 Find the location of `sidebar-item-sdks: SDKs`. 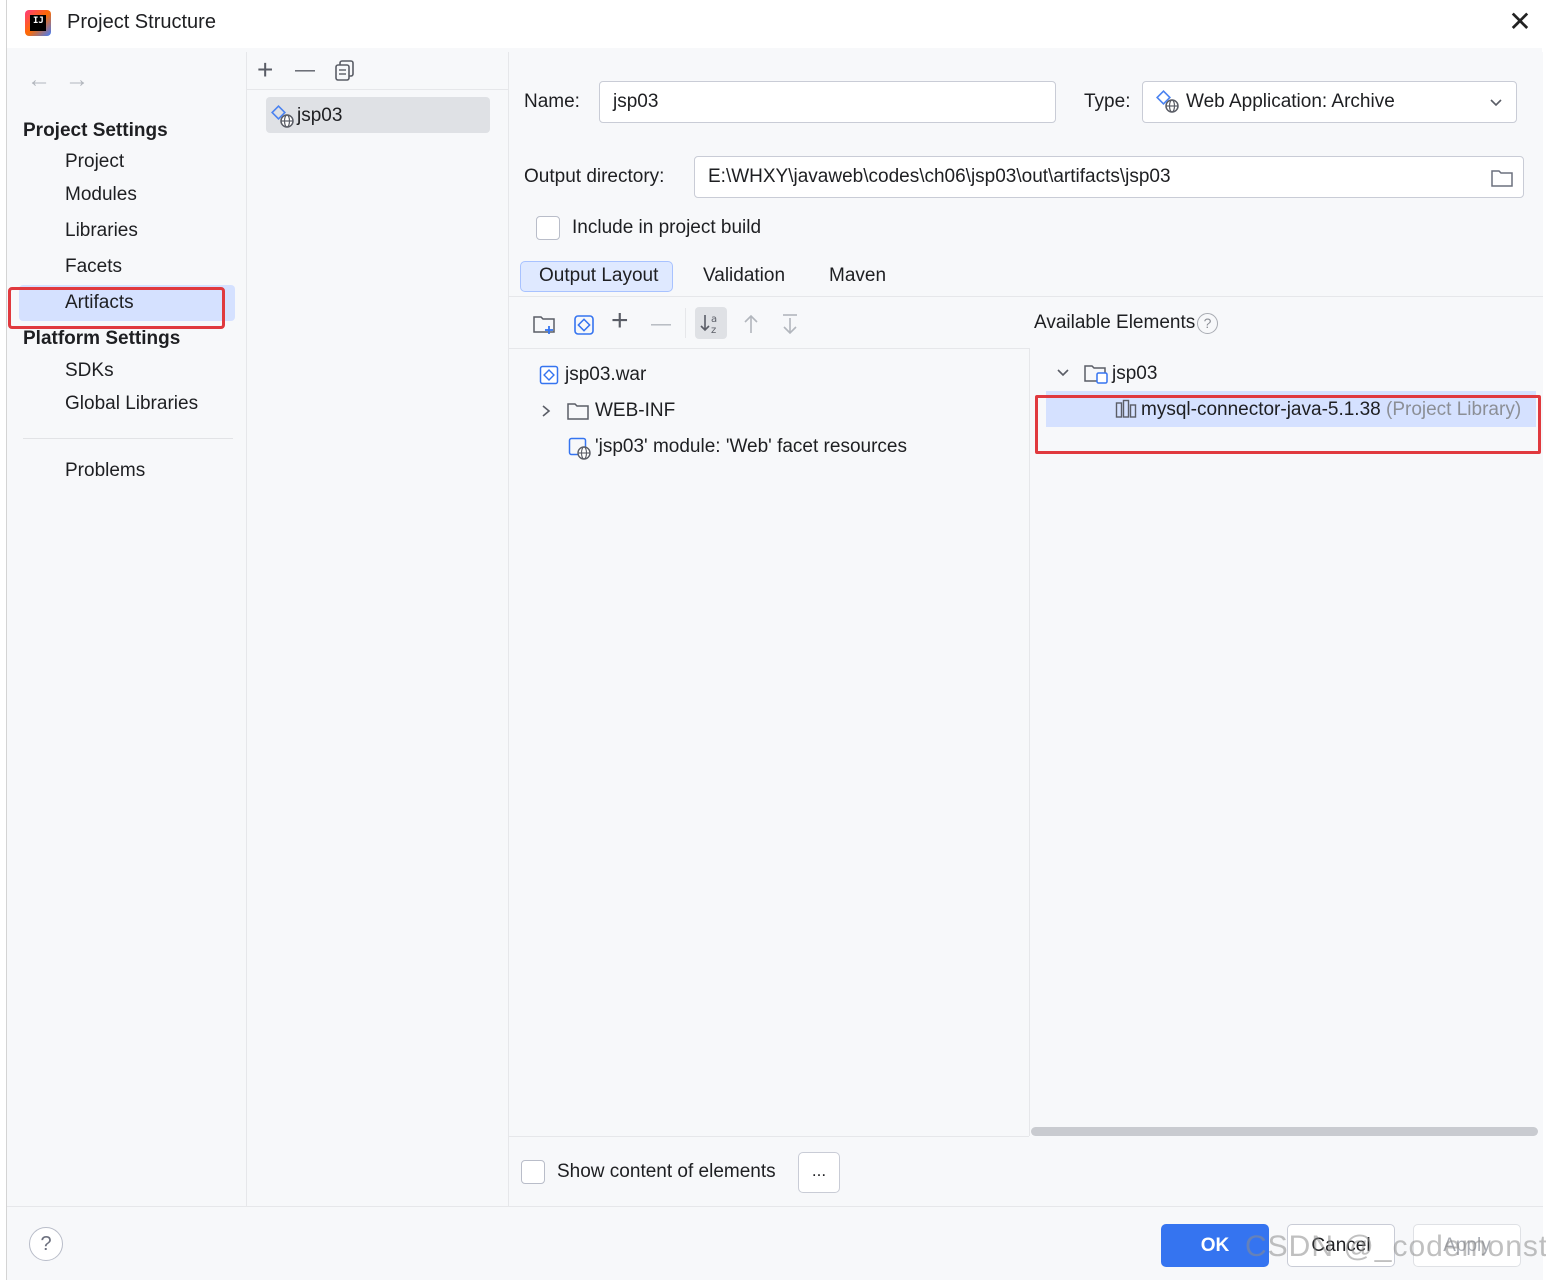

sidebar-item-sdks: SDKs is located at coordinates (89, 371).